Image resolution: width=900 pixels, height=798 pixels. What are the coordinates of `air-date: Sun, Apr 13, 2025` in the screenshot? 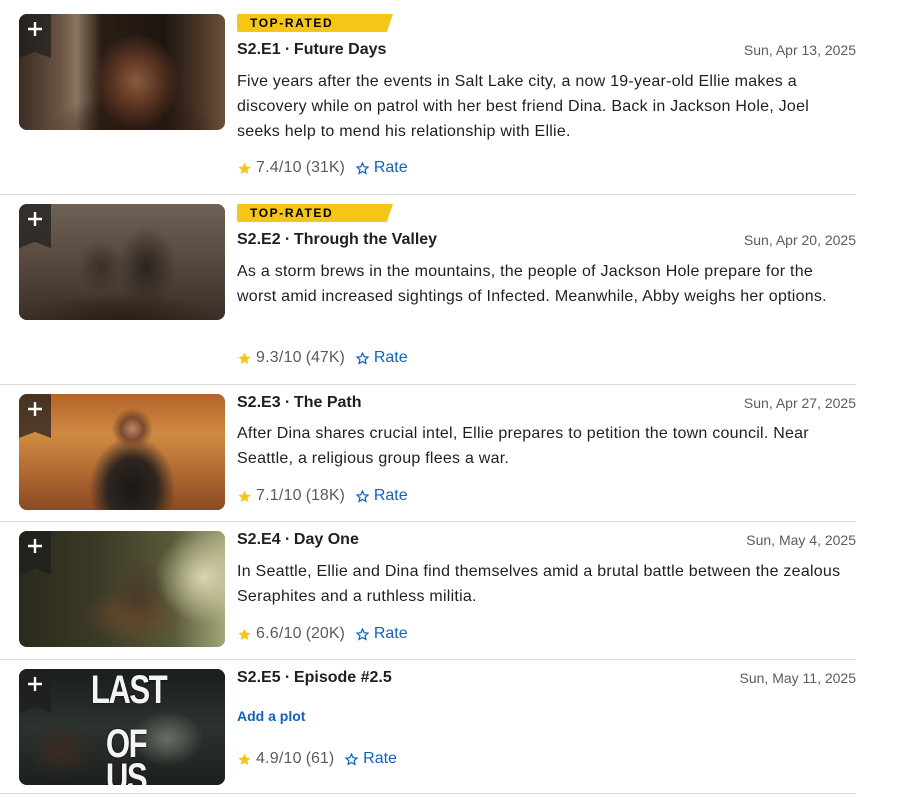 It's located at (799, 50).